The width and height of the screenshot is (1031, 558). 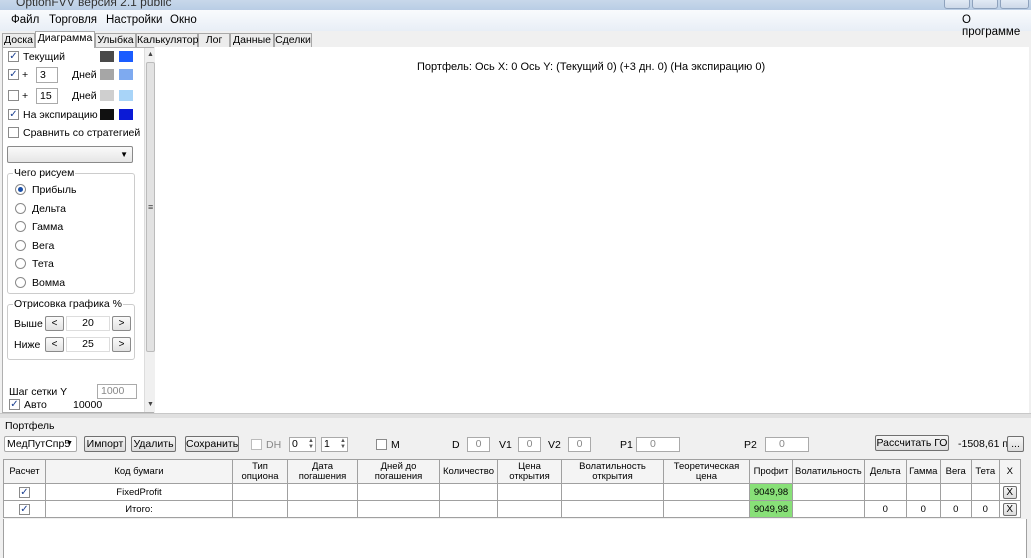 What do you see at coordinates (985, 492) in the screenshot?
I see `row-theta` at bounding box center [985, 492].